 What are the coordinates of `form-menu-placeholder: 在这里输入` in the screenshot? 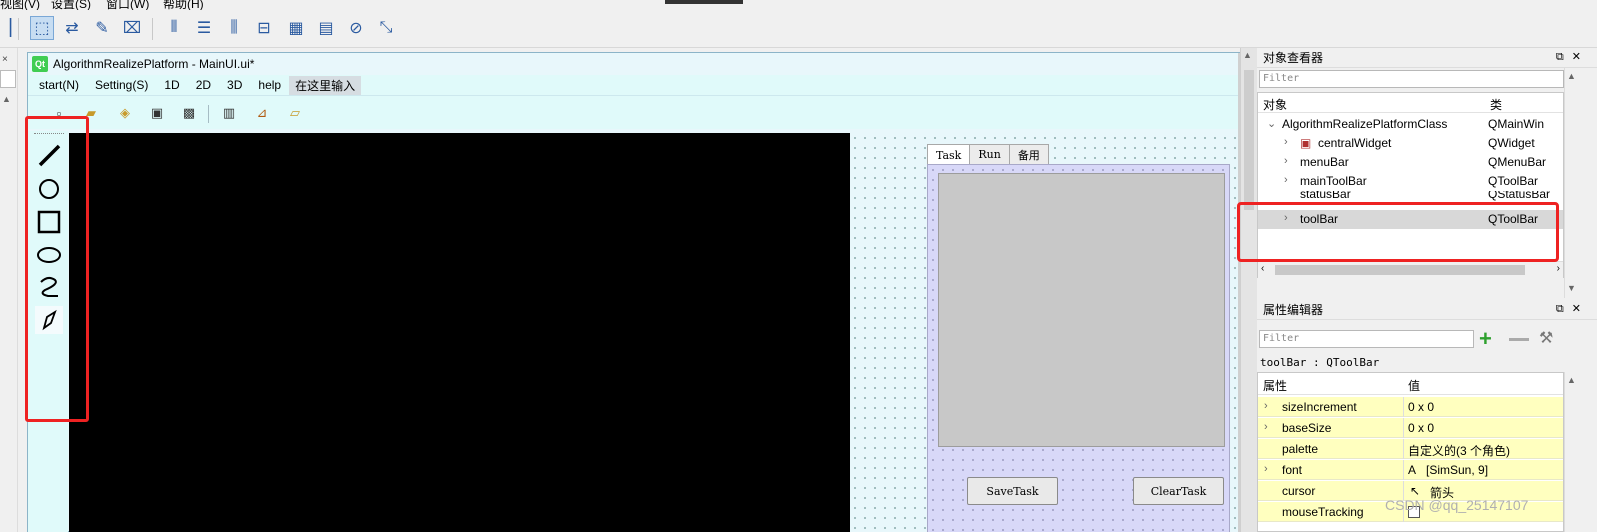 It's located at (325, 85).